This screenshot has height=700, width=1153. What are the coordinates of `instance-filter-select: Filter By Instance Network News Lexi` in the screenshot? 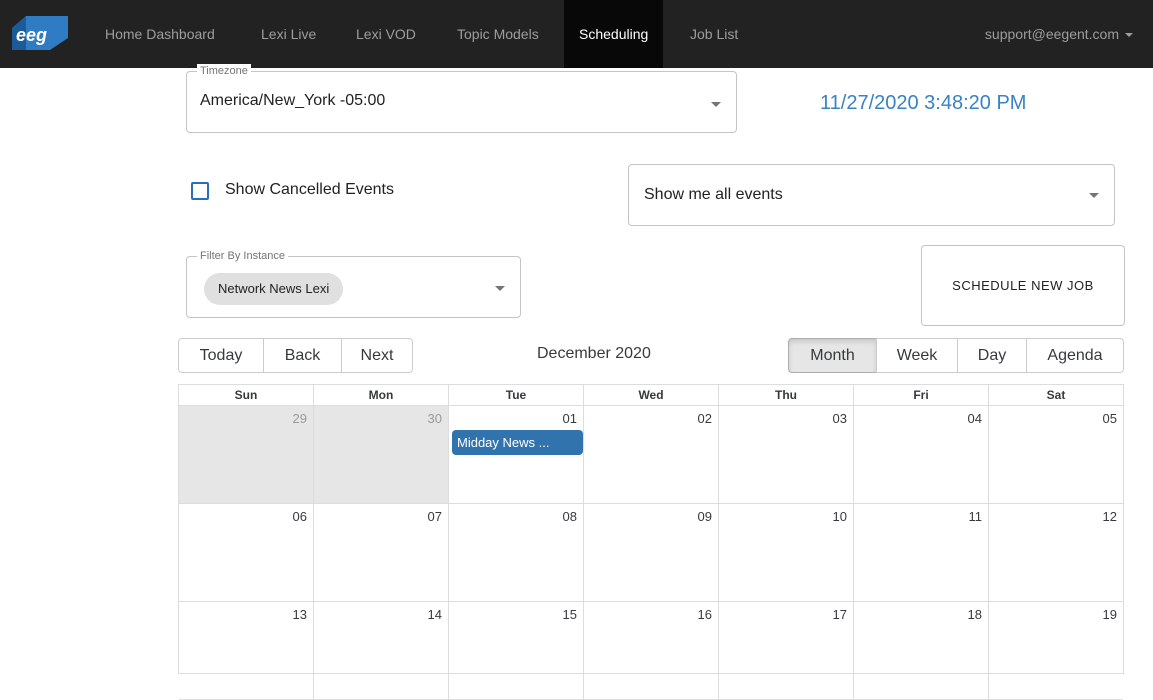 It's located at (353, 283).